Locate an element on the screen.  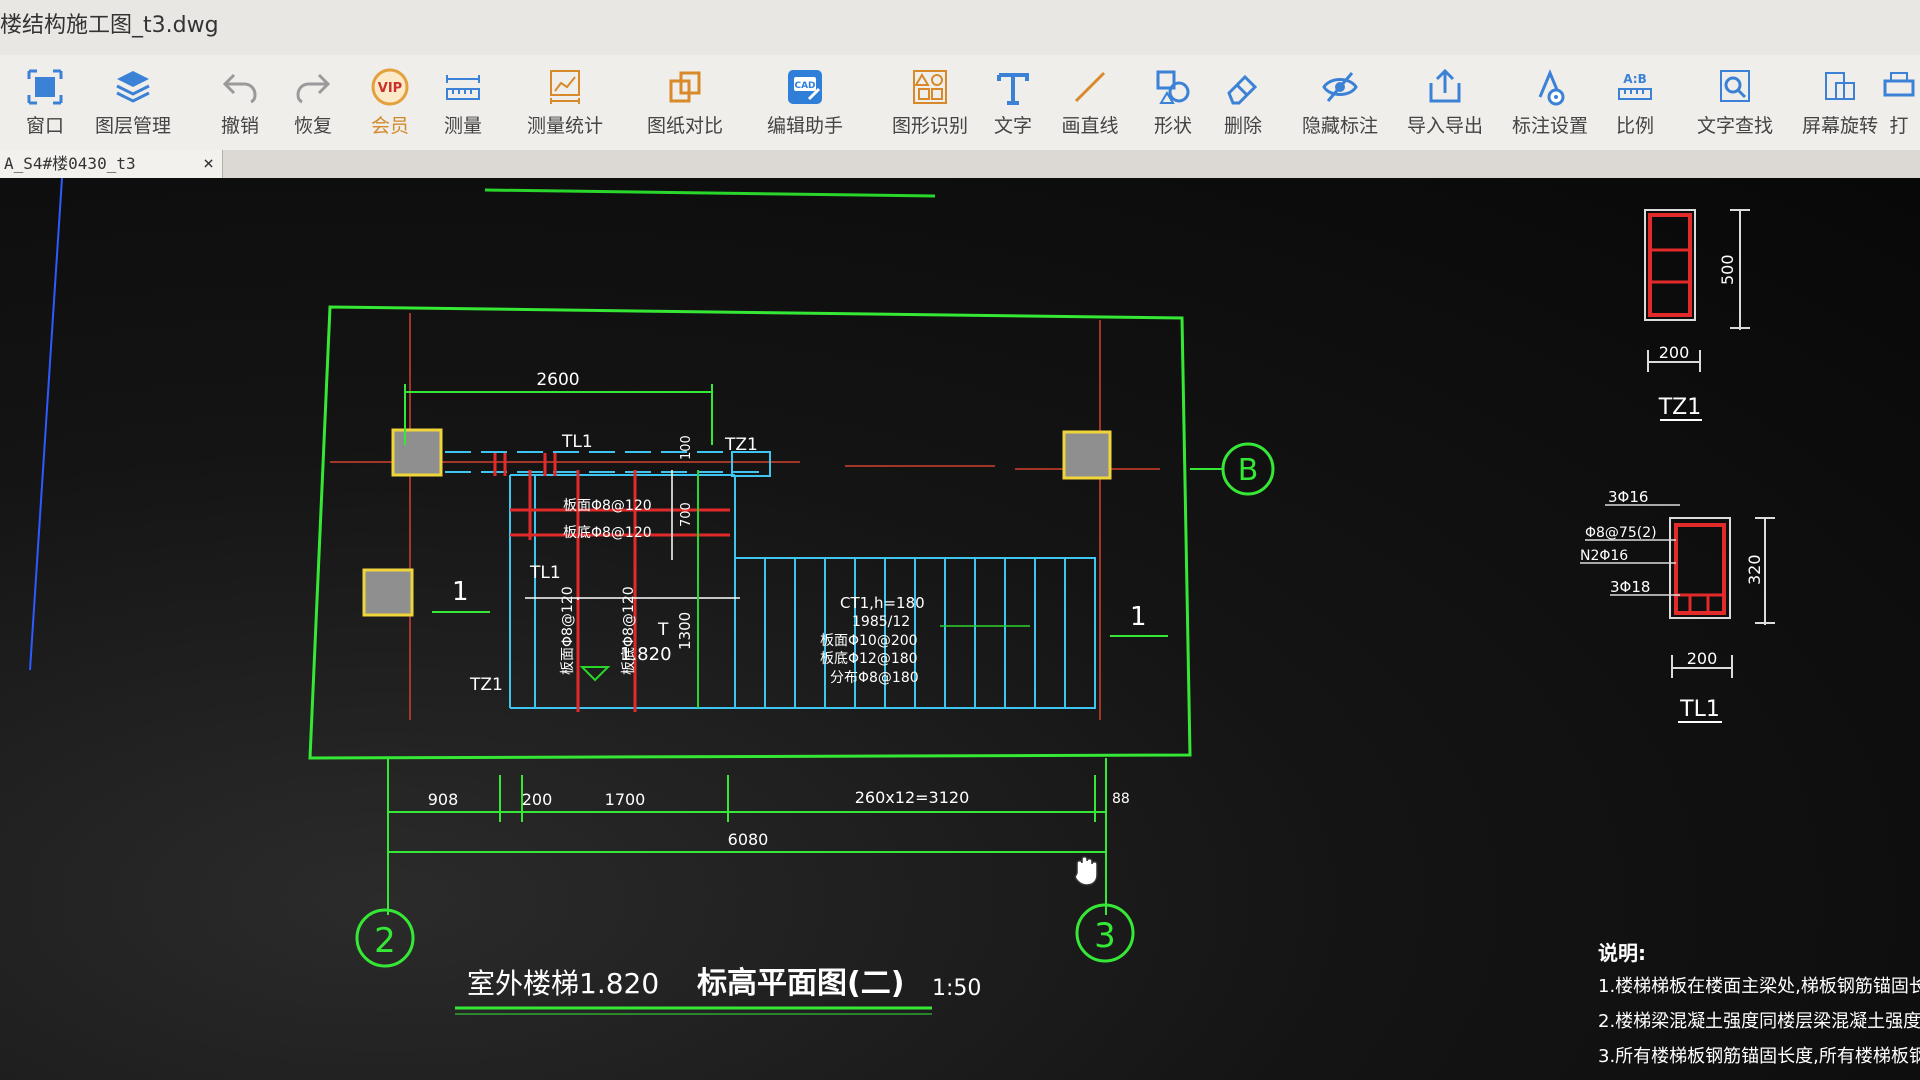
ruler-icon is located at coordinates (463, 87).